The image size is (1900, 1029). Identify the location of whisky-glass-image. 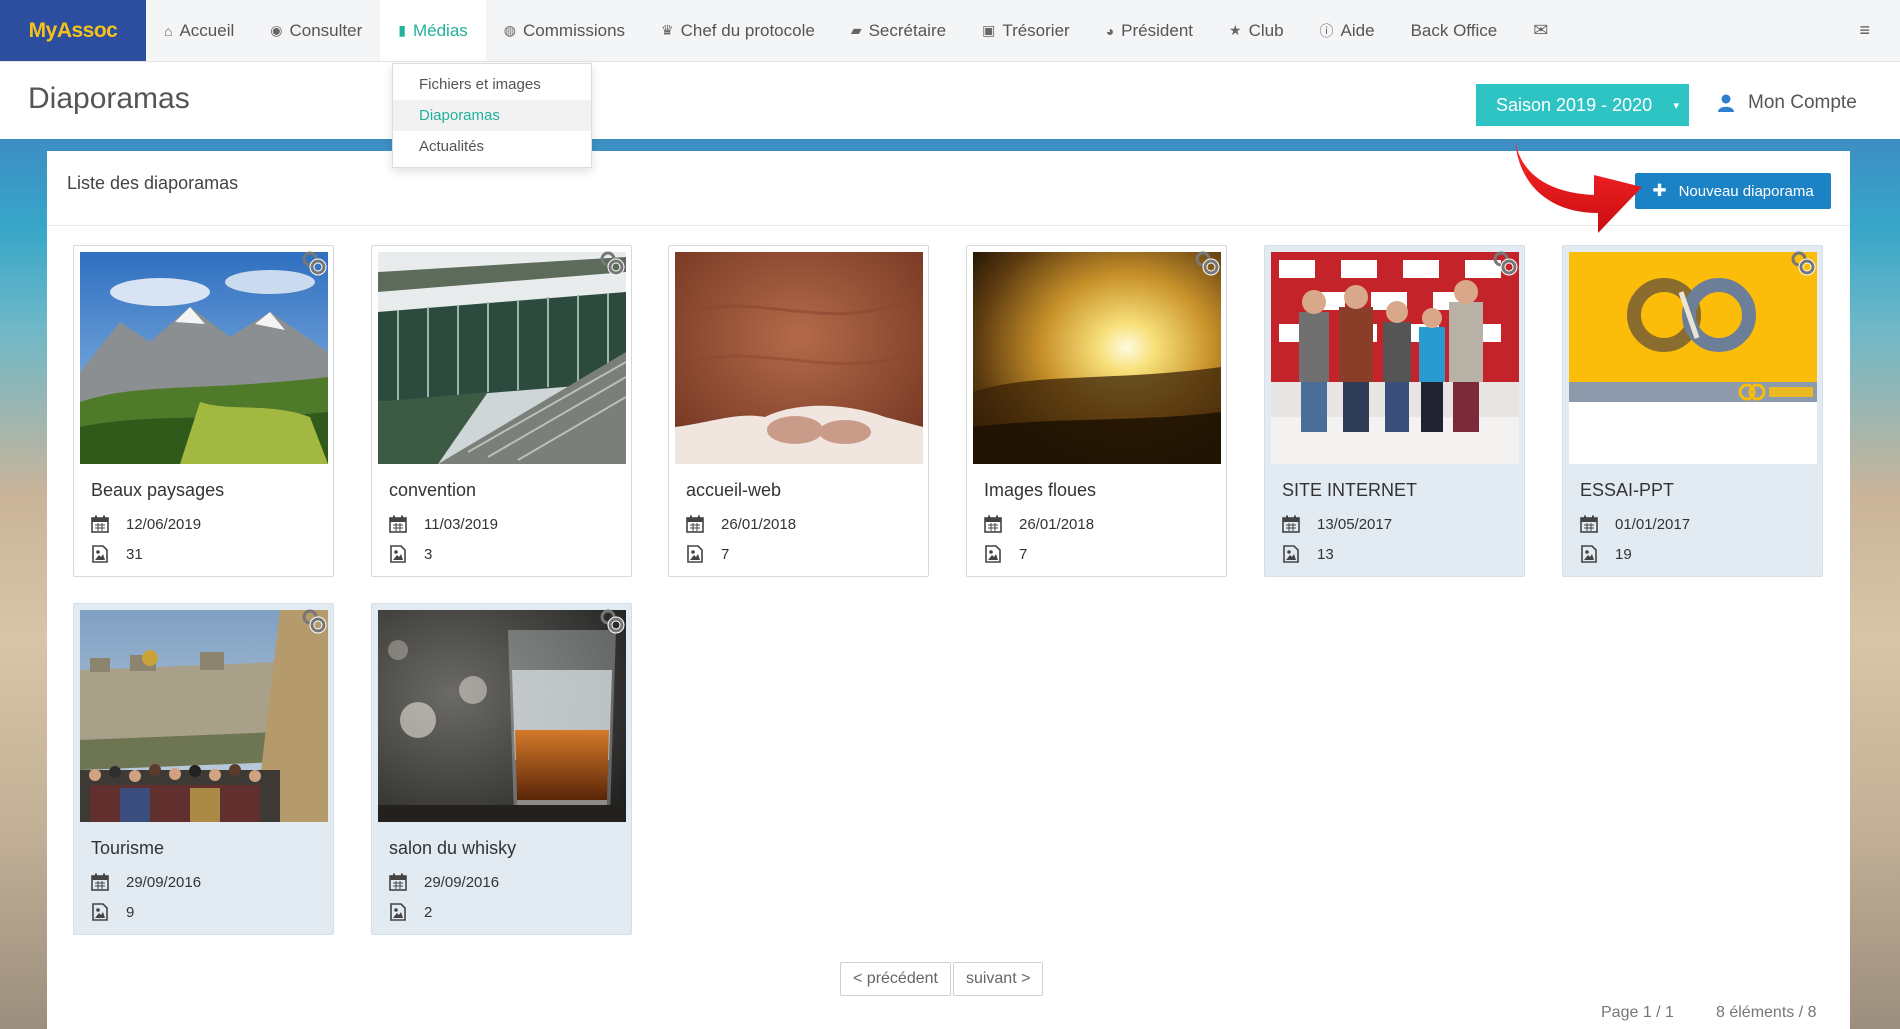
(502, 716).